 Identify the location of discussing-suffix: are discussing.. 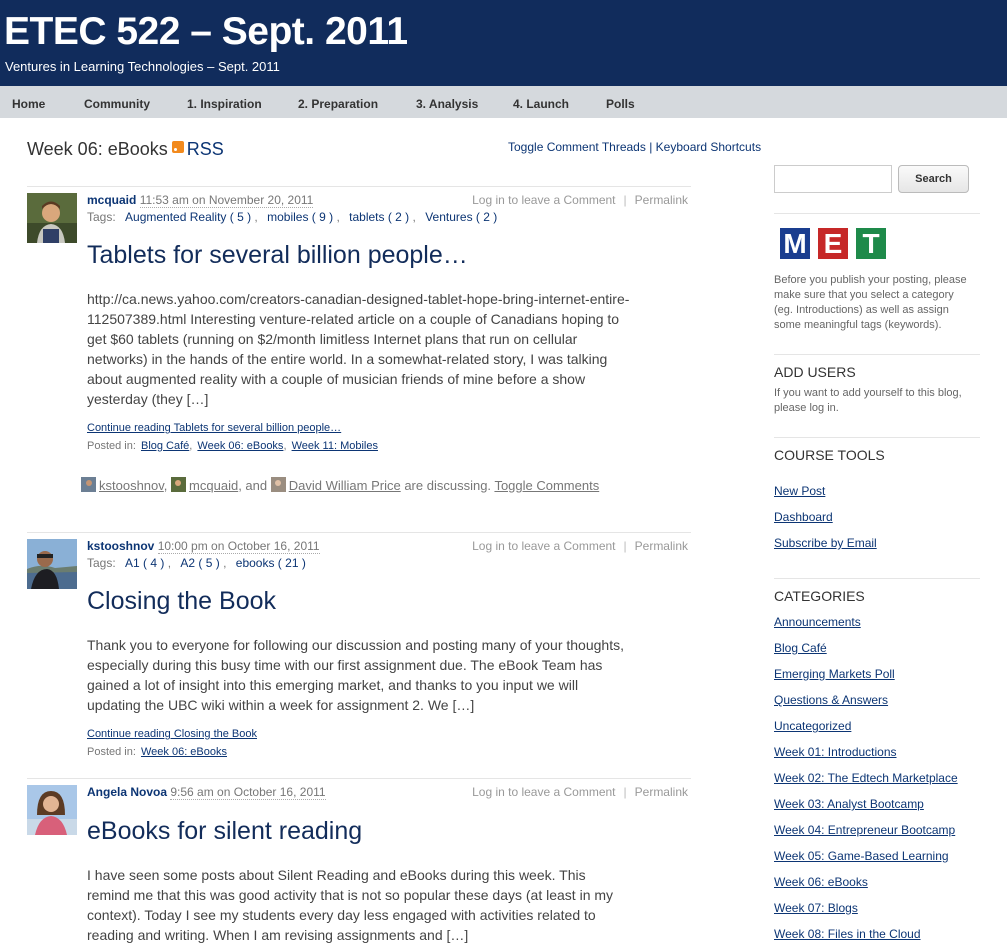
(448, 485).